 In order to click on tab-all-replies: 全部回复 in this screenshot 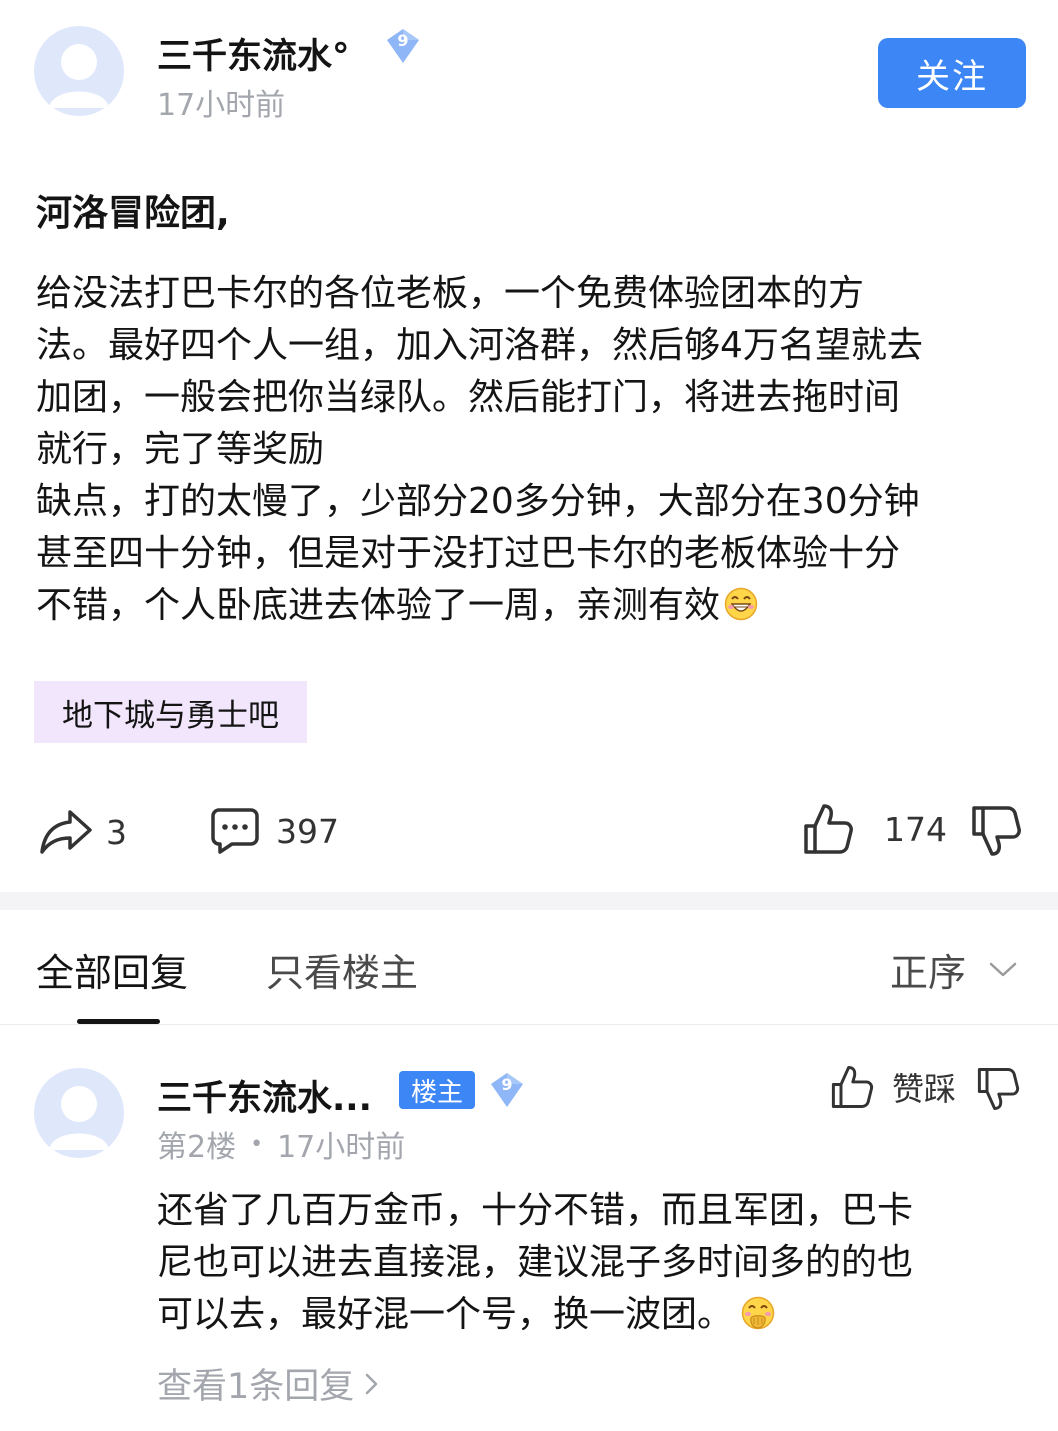, I will do `click(112, 969)`.